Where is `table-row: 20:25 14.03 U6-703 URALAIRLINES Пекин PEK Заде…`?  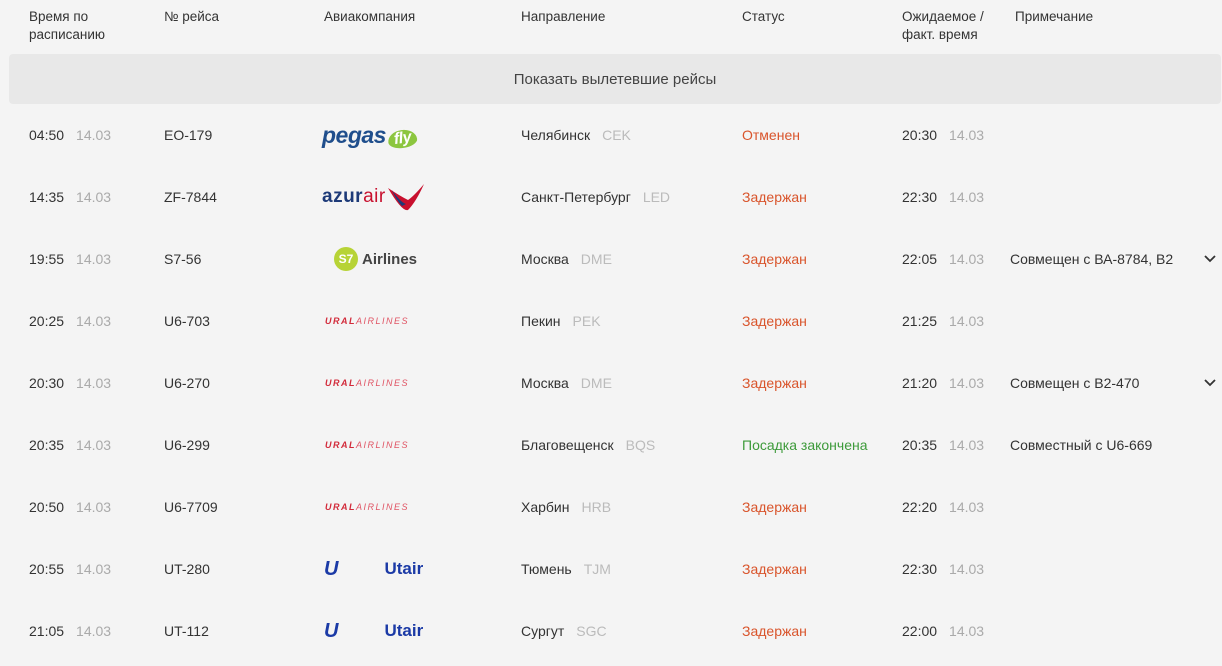 table-row: 20:25 14.03 U6-703 URALAIRLINES Пекин PEK Заде… is located at coordinates (611, 321).